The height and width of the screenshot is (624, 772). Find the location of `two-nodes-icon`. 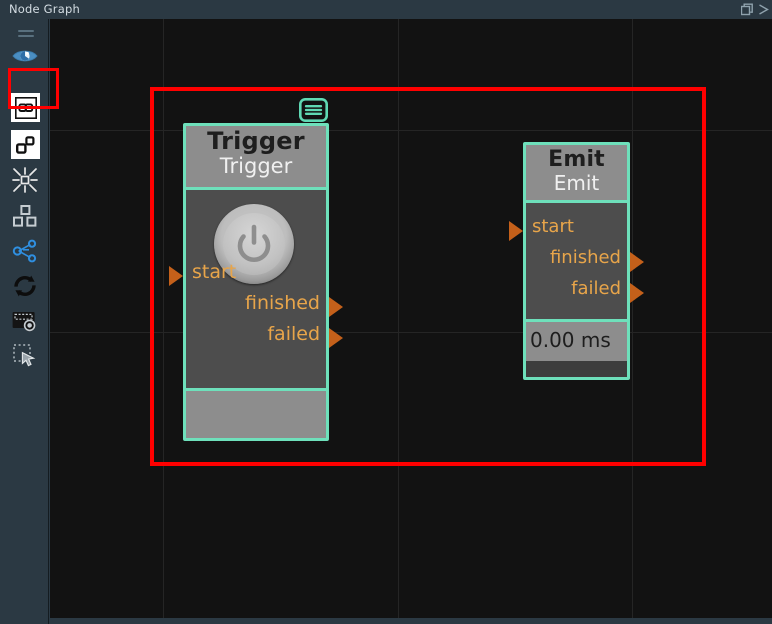

two-nodes-icon is located at coordinates (25, 144).